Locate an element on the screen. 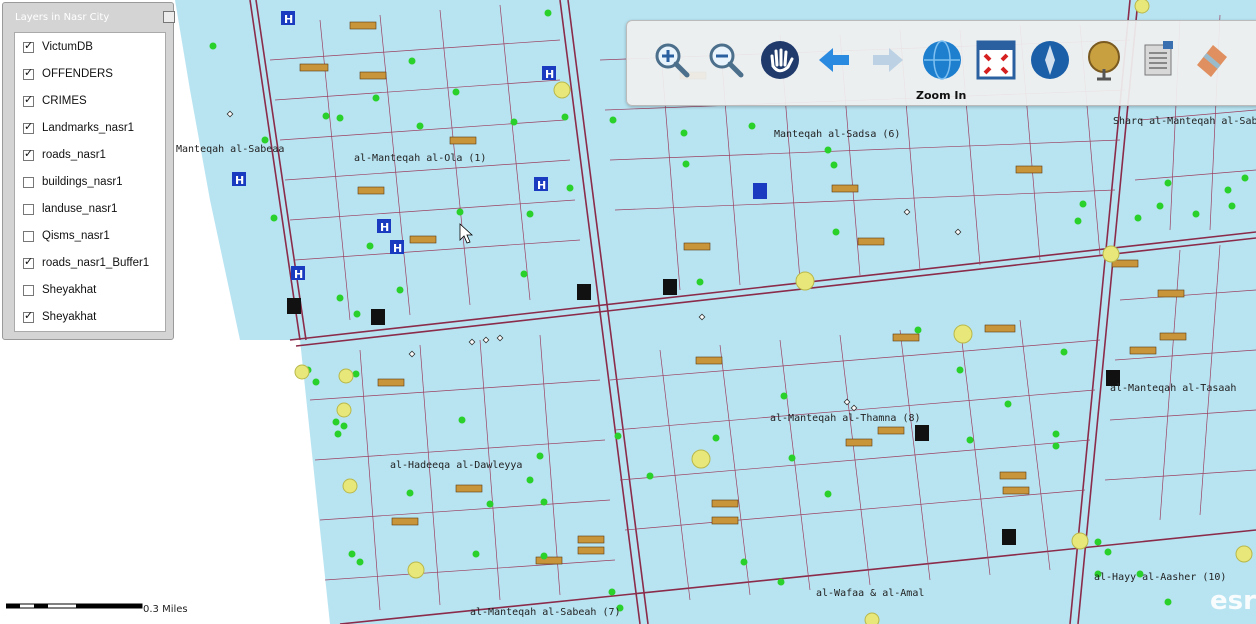 The width and height of the screenshot is (1256, 624). map-label-manteqah-tasaah: al-Manteqah al-Tasaah is located at coordinates (1173, 388).